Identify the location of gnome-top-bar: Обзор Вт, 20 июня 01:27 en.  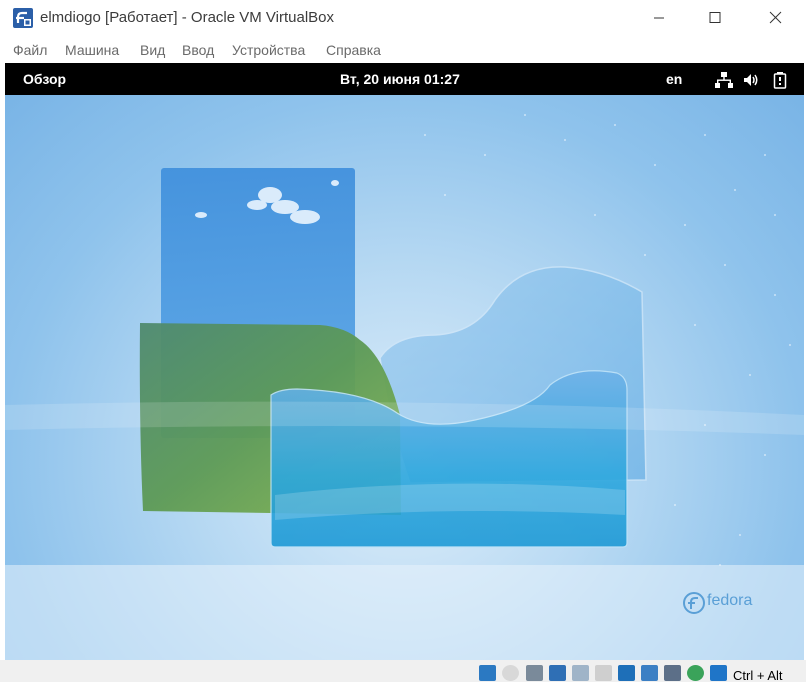
(404, 79).